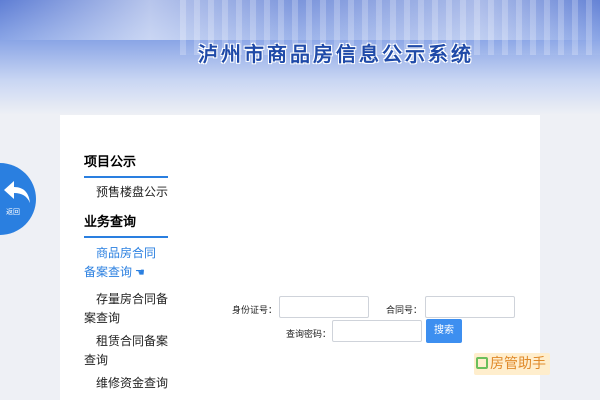 Image resolution: width=600 pixels, height=400 pixels. What do you see at coordinates (324, 307) in the screenshot?
I see `id-number-input` at bounding box center [324, 307].